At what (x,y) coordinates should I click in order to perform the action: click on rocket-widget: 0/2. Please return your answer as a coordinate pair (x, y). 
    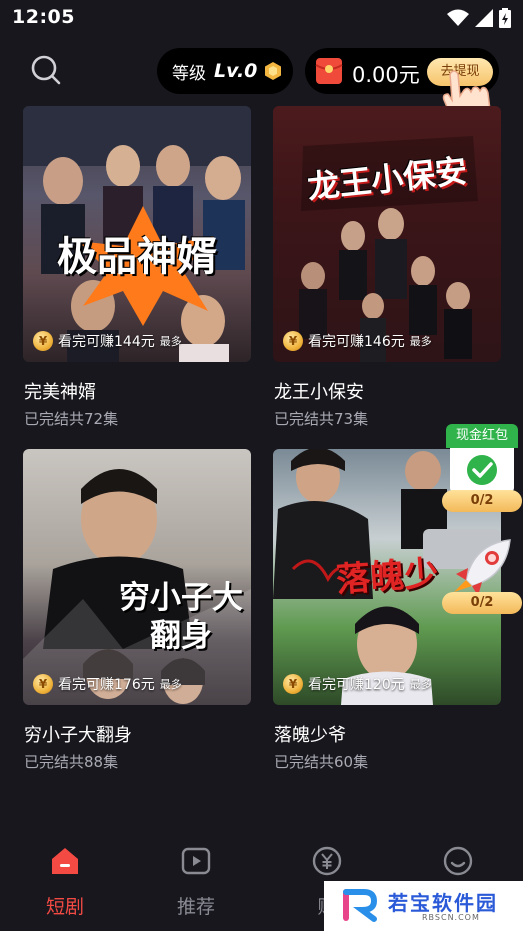
    Looking at the image, I should click on (482, 576).